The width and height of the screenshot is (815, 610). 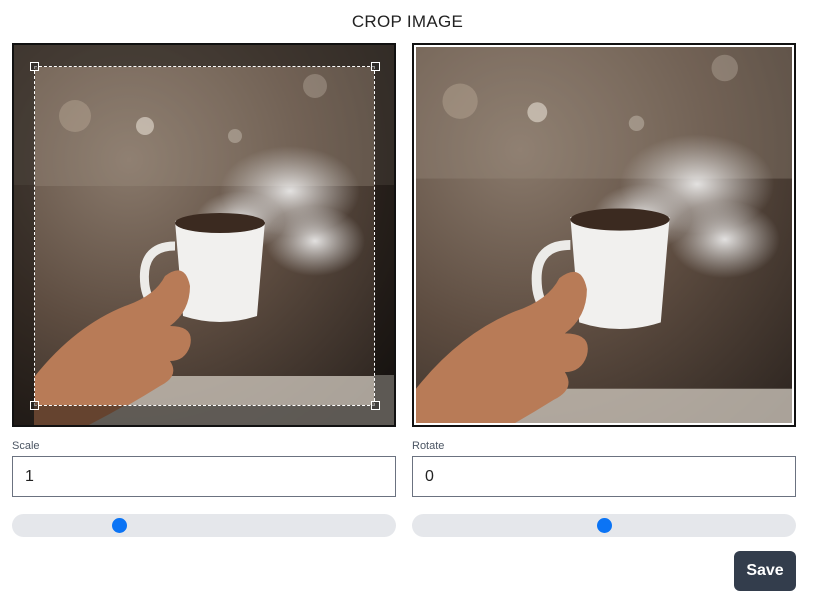 What do you see at coordinates (375, 405) in the screenshot?
I see `crop-handle-bottom-right` at bounding box center [375, 405].